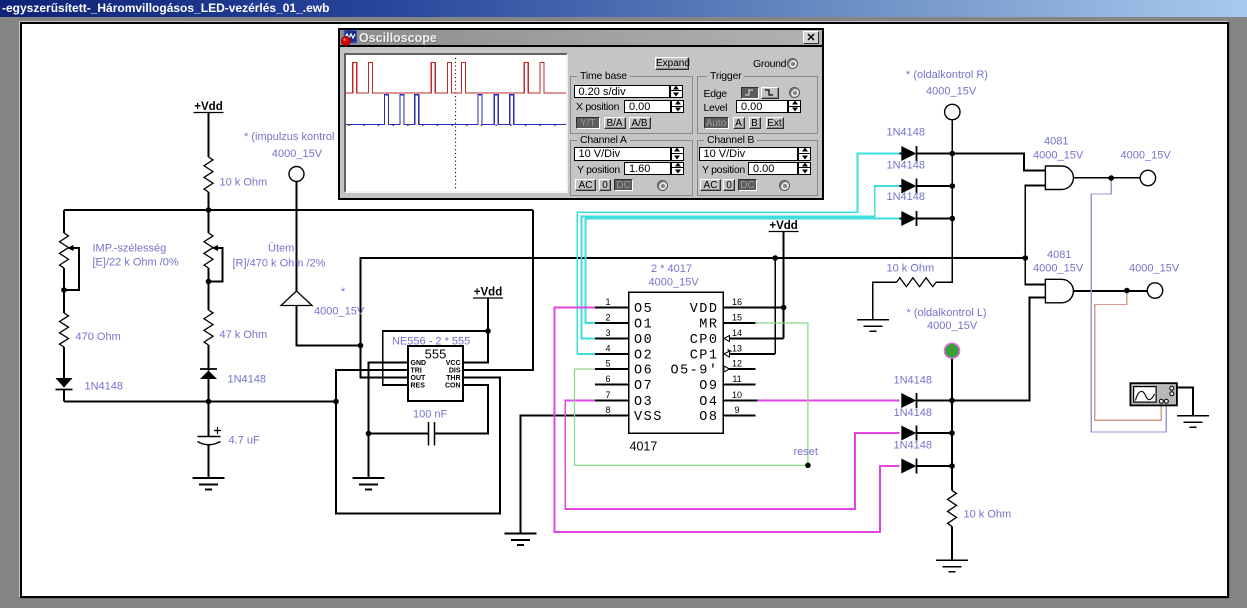  What do you see at coordinates (947, 313) in the screenshot?
I see `svg-text: * (oldalkontrol L)` at bounding box center [947, 313].